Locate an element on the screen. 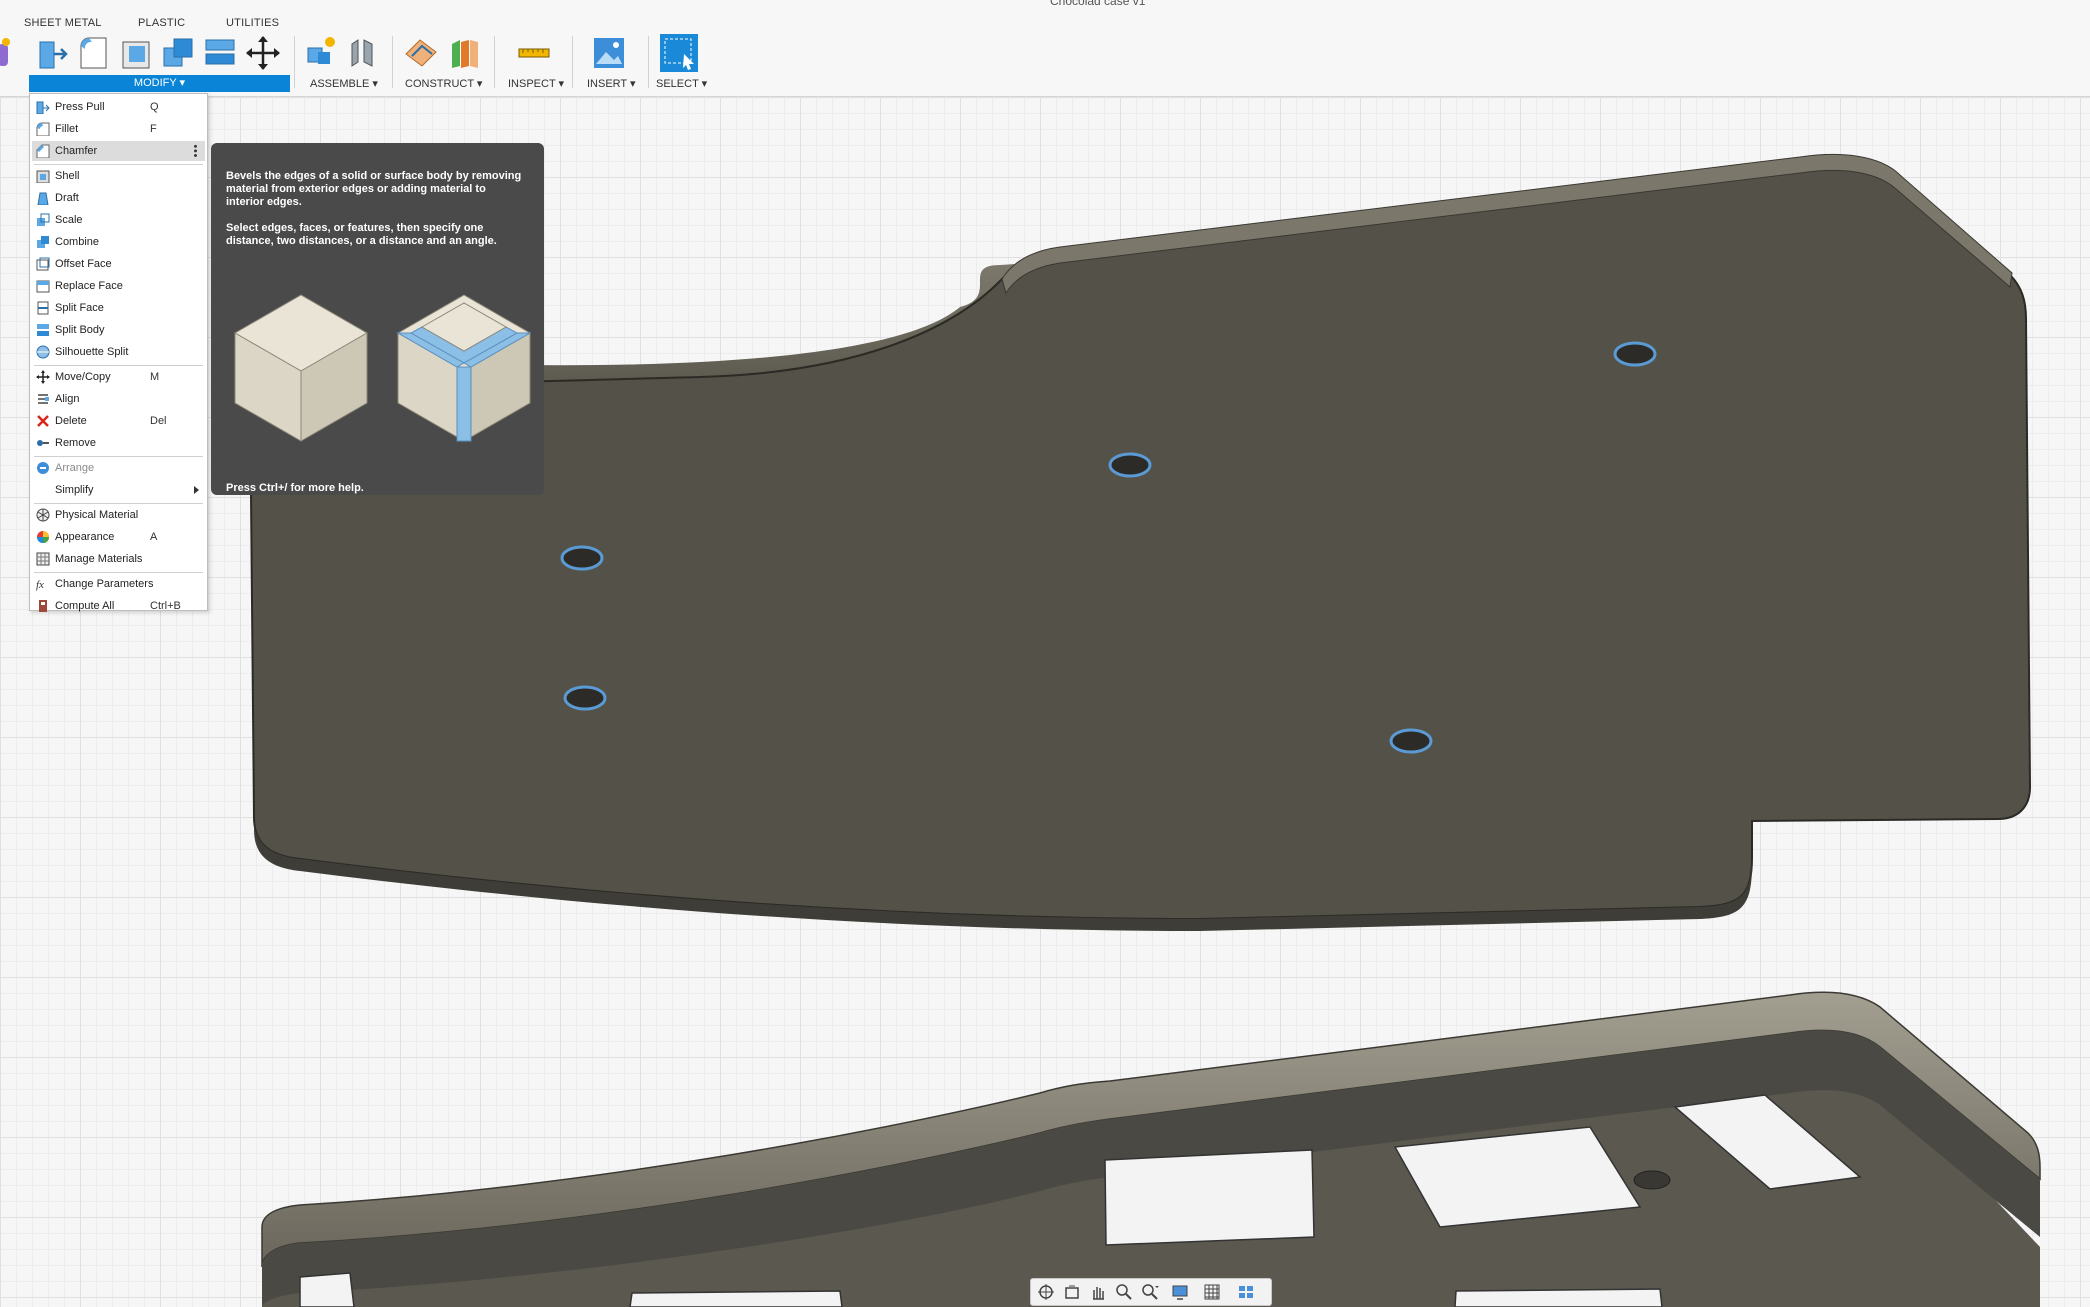 The height and width of the screenshot is (1307, 2090). menu-item-split-body: Split Body is located at coordinates (118, 330).